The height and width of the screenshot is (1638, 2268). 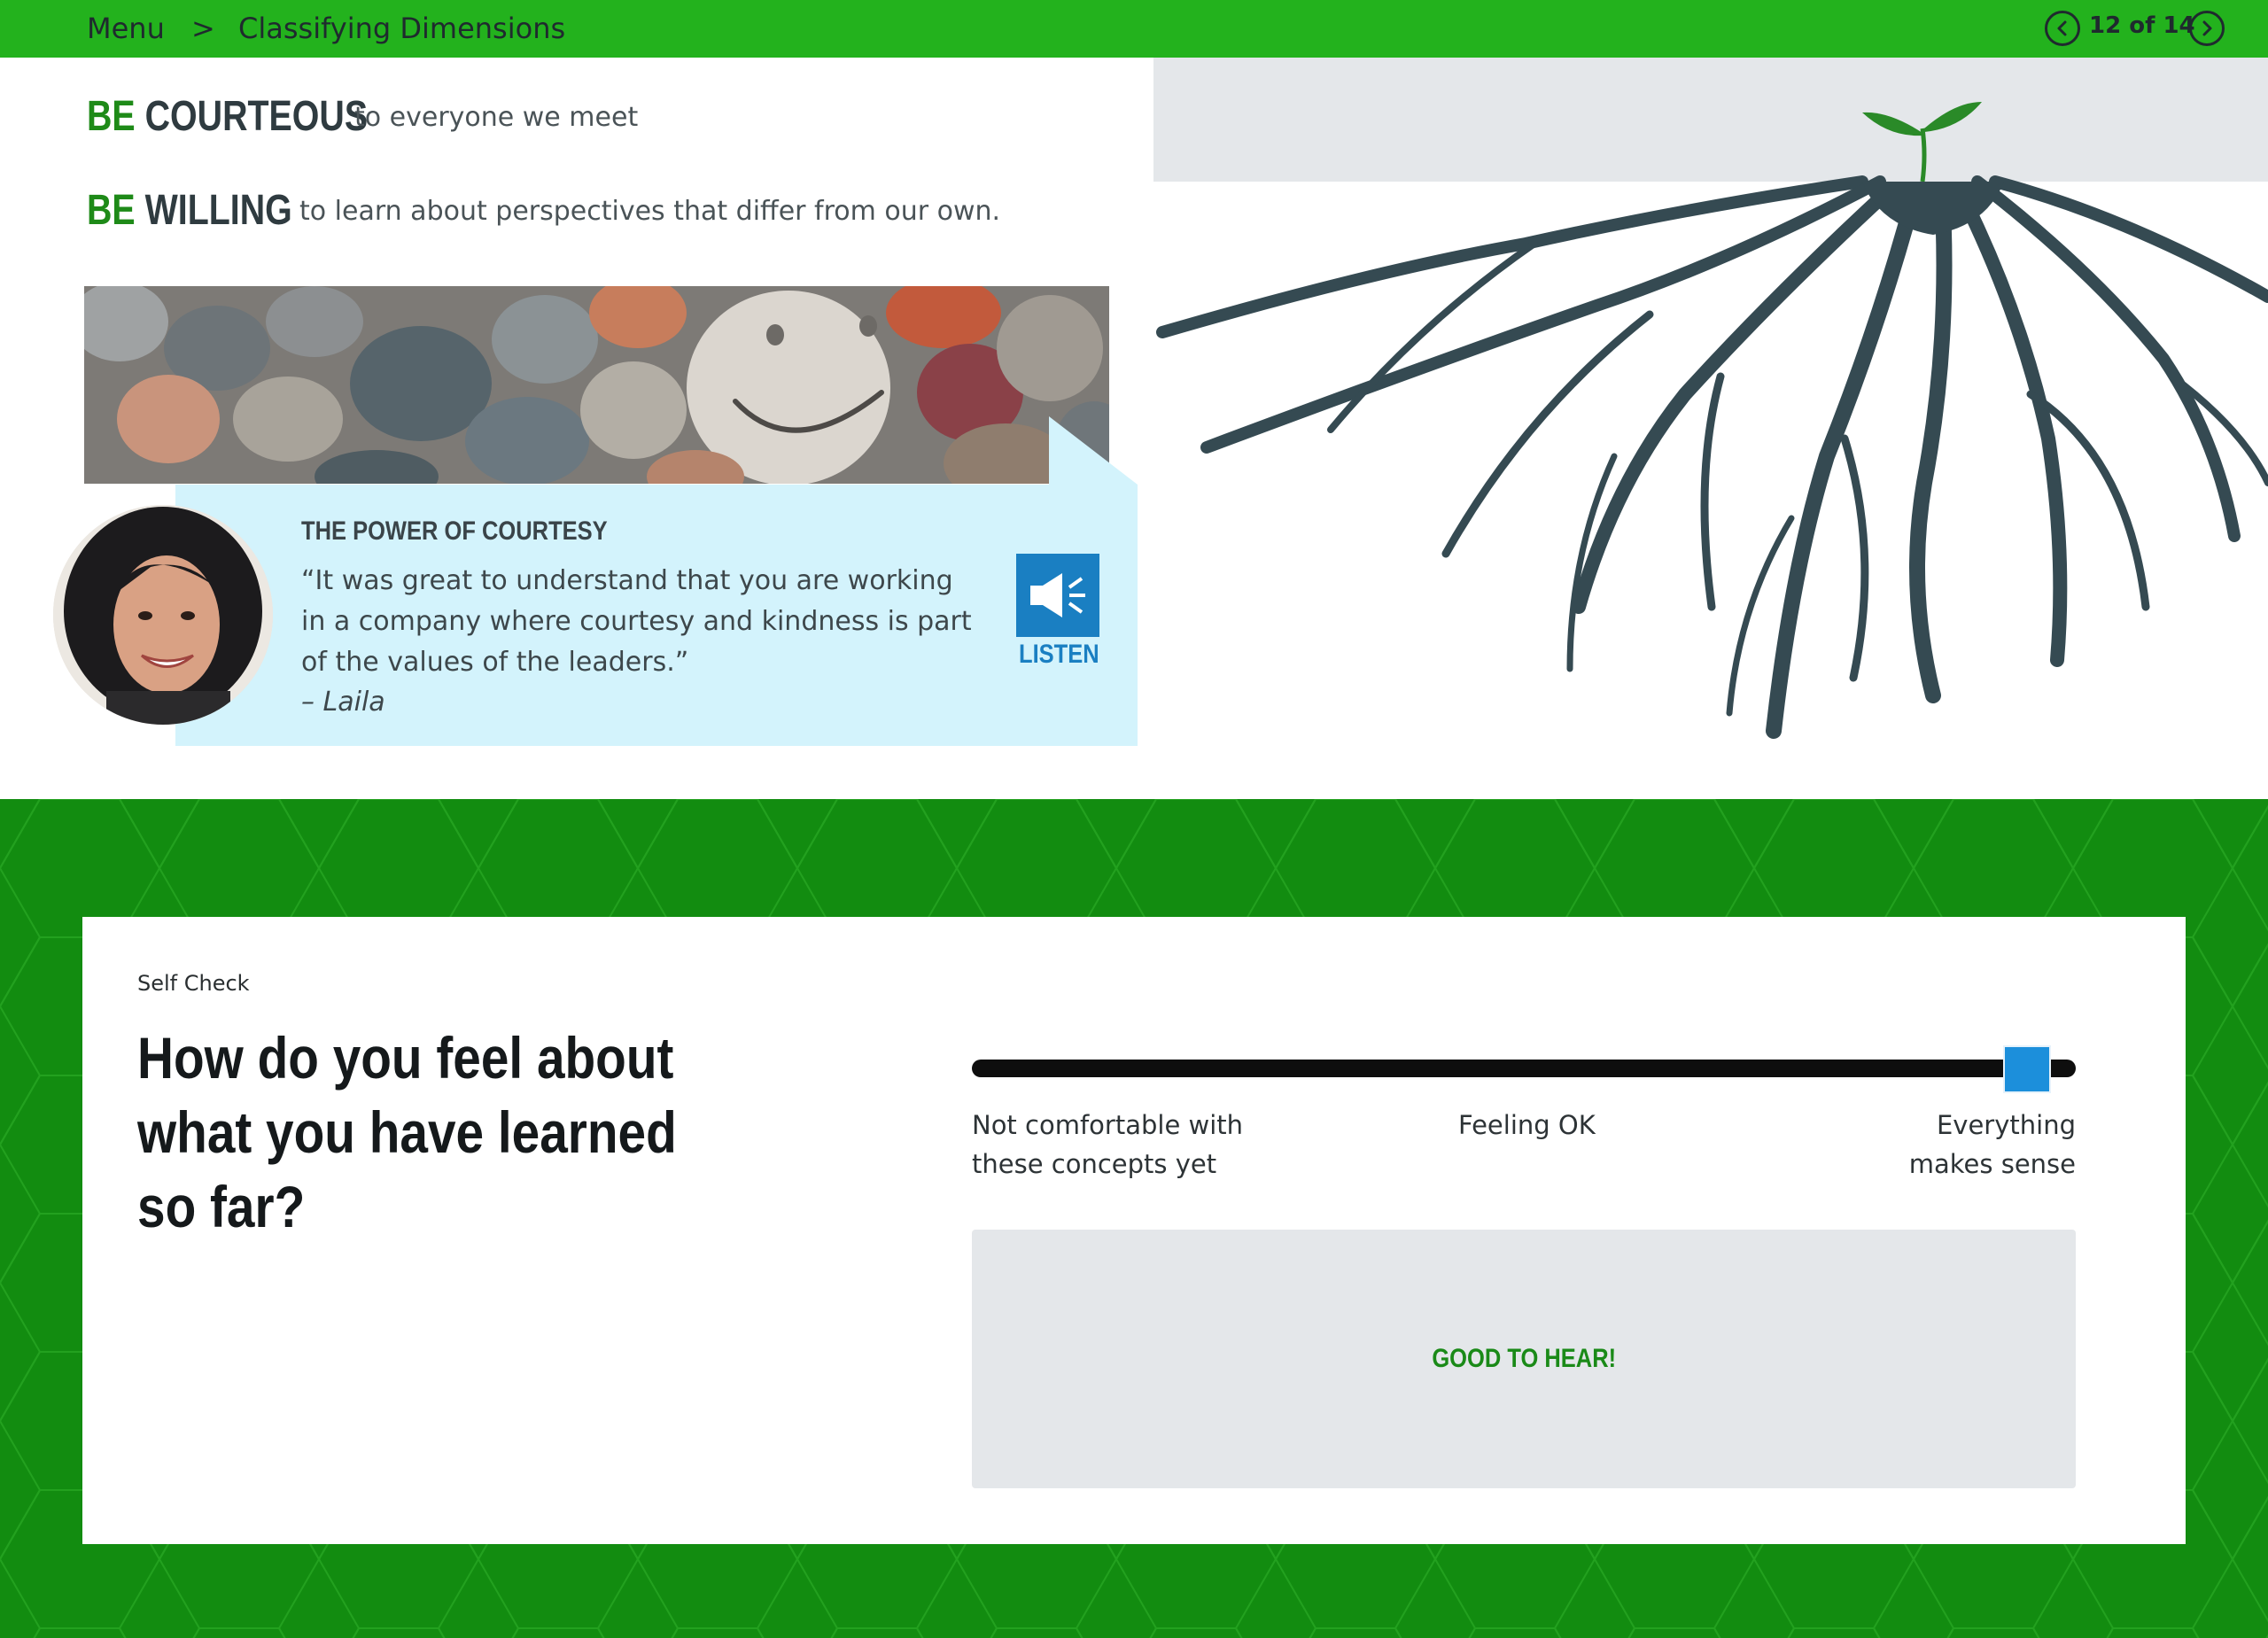 I want to click on listen-button, so click(x=1057, y=595).